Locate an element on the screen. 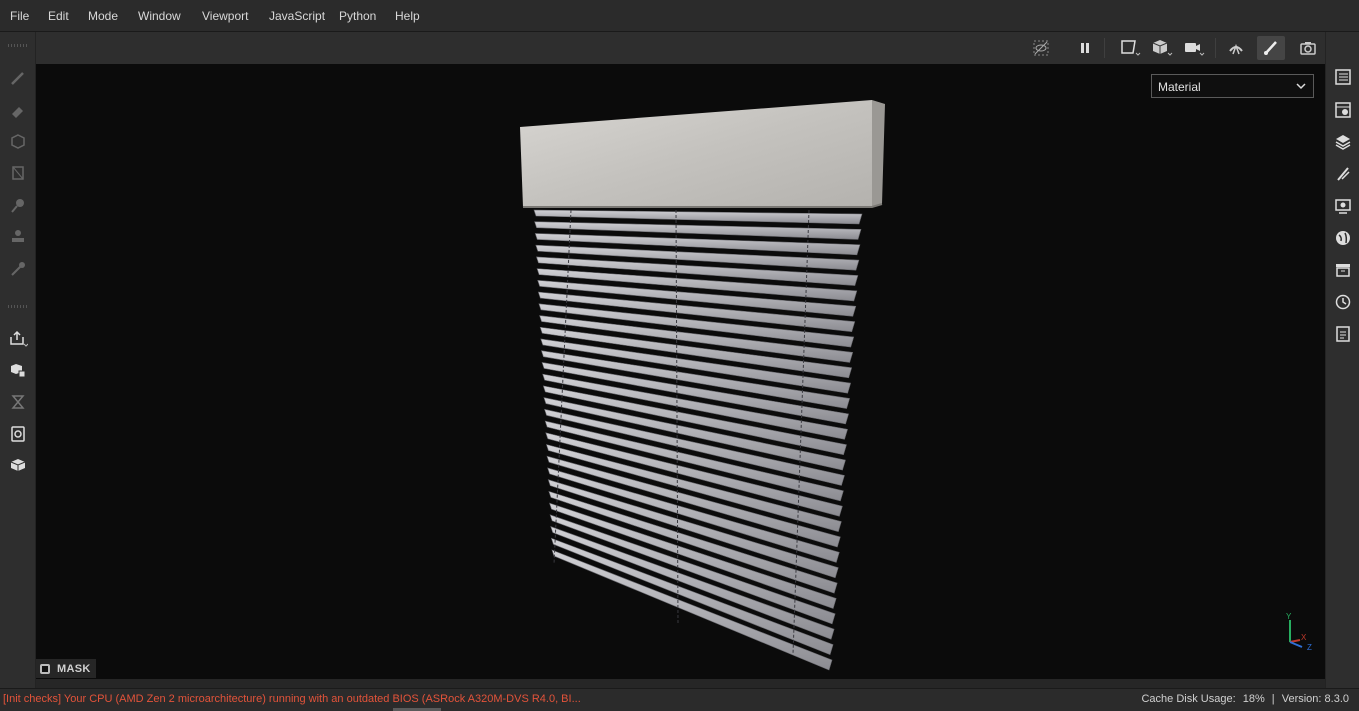  screenshot-icon is located at coordinates (1308, 48).